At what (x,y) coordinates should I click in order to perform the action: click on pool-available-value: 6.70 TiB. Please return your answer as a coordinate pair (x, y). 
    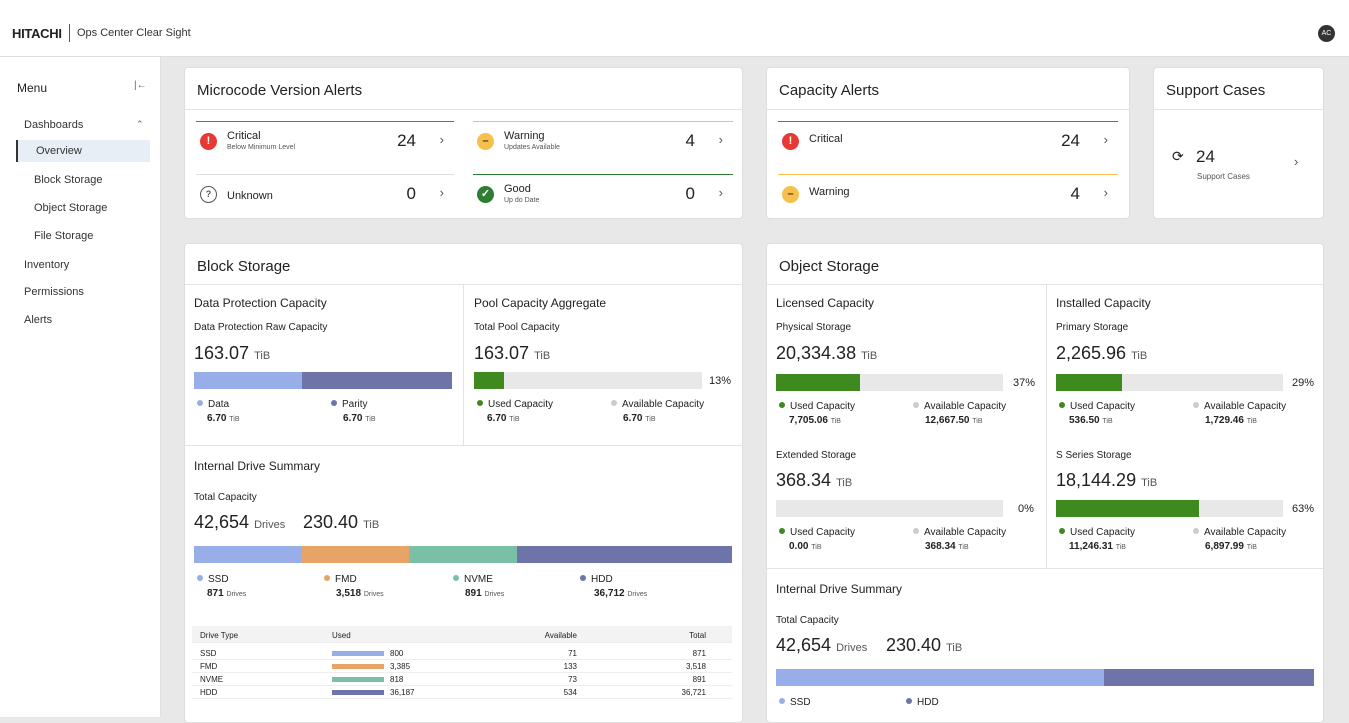
    Looking at the image, I should click on (639, 418).